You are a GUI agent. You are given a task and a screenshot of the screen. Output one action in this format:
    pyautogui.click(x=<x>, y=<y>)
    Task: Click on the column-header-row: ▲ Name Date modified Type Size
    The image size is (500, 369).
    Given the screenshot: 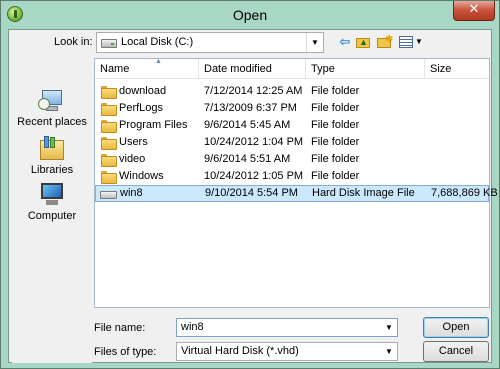 What is the action you would take?
    pyautogui.click(x=292, y=68)
    